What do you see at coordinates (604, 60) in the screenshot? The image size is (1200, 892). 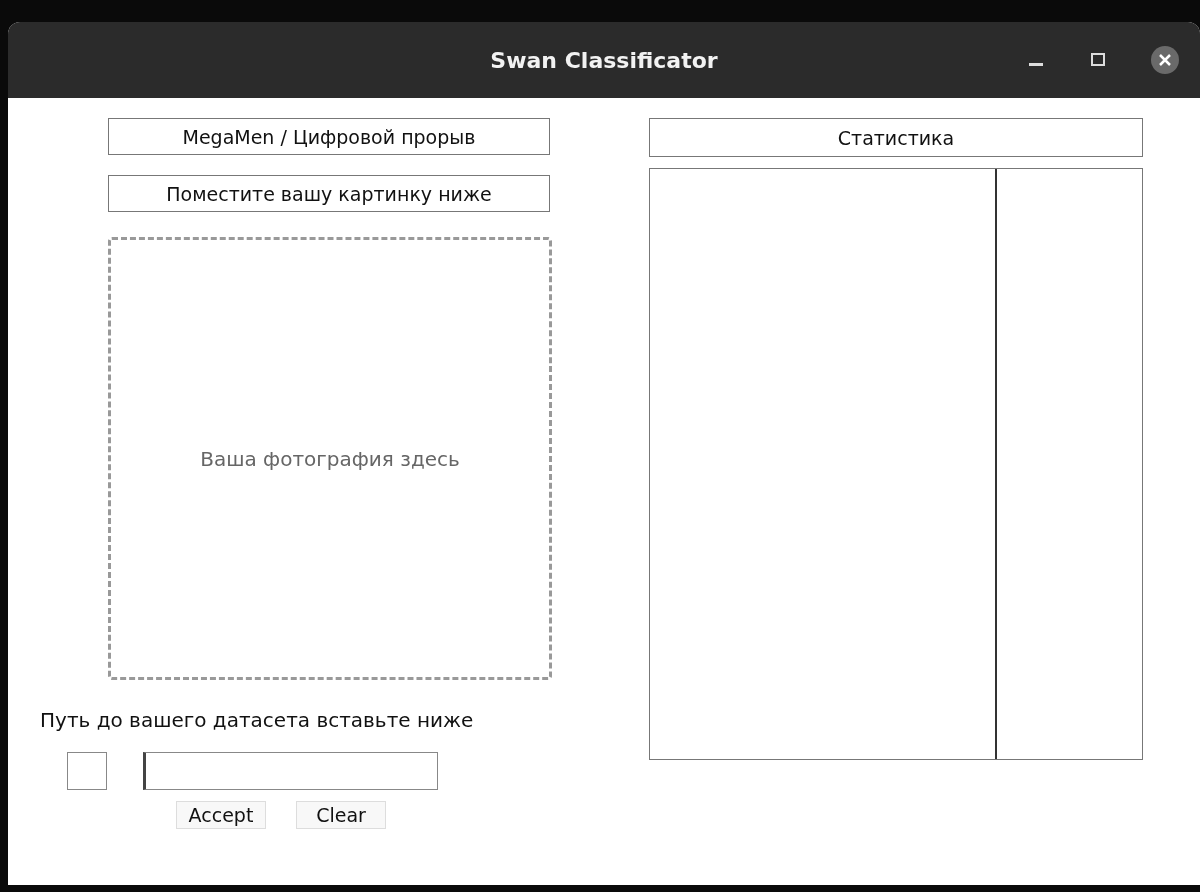 I see `window-title: Swan Classificator` at bounding box center [604, 60].